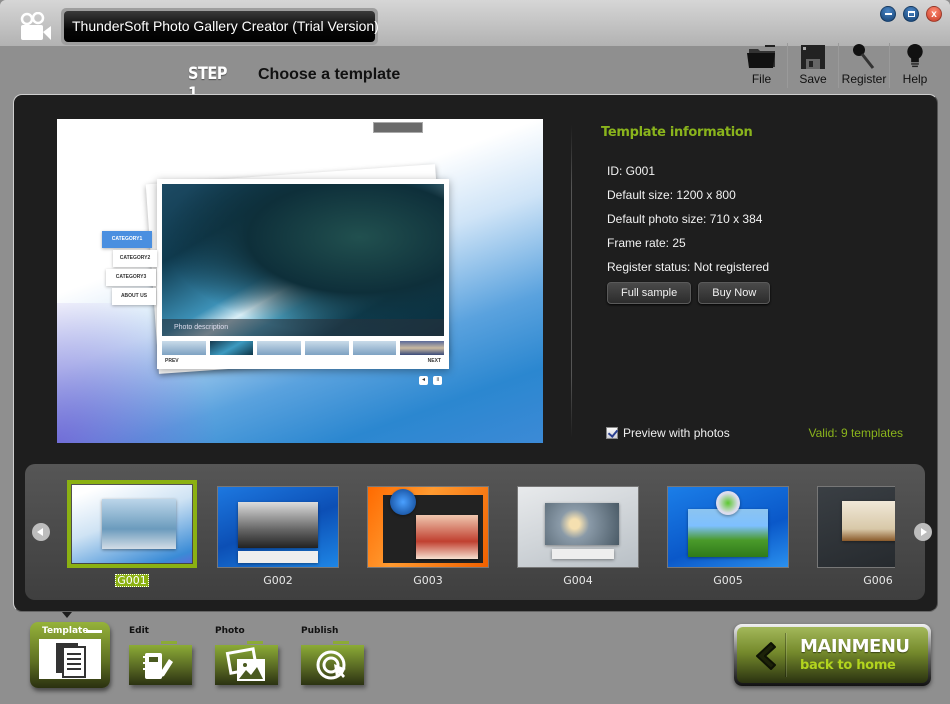  What do you see at coordinates (855, 646) in the screenshot?
I see `mainmenu-title: MAINMENU` at bounding box center [855, 646].